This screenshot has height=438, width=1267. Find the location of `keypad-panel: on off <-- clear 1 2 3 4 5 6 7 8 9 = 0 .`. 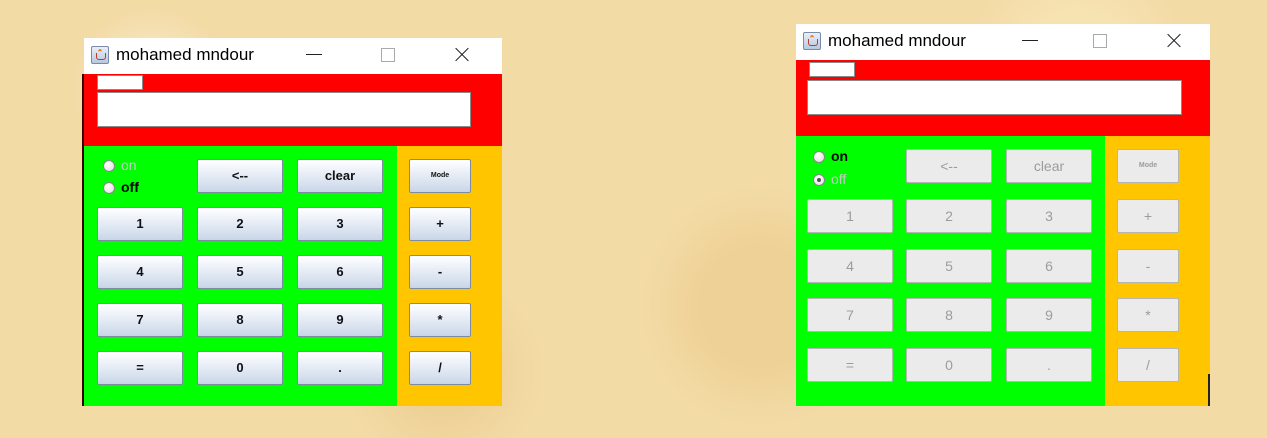

keypad-panel: on off <-- clear 1 2 3 4 5 6 7 8 9 = 0 . is located at coordinates (240, 276).